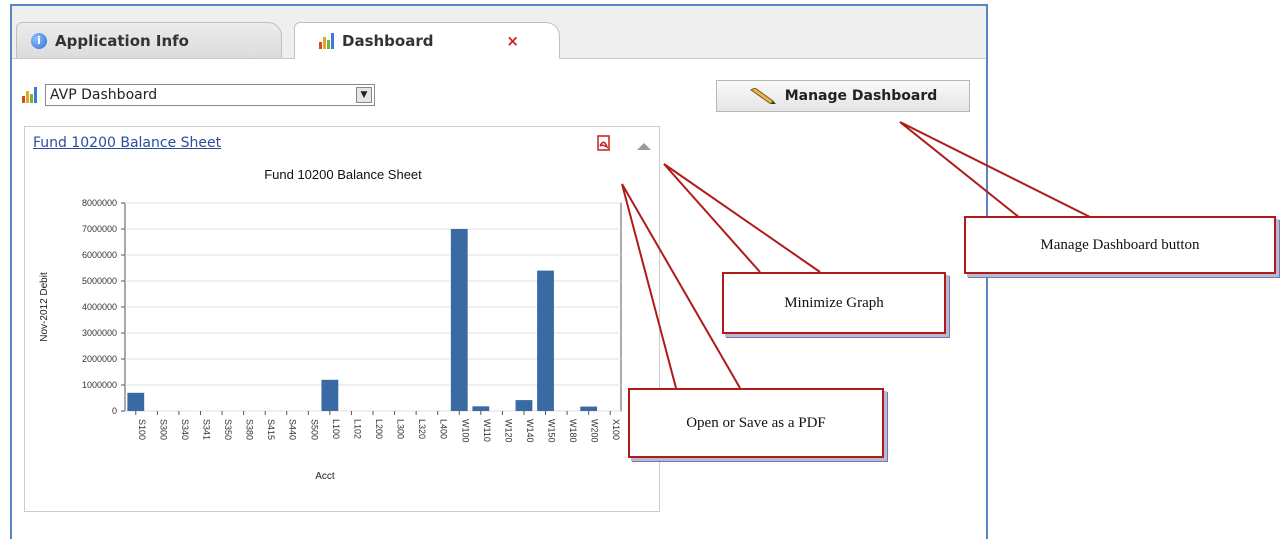 The height and width of the screenshot is (539, 1280). Describe the element at coordinates (861, 96) in the screenshot. I see `manage-dashboard-label: Manage Dashboard` at that location.